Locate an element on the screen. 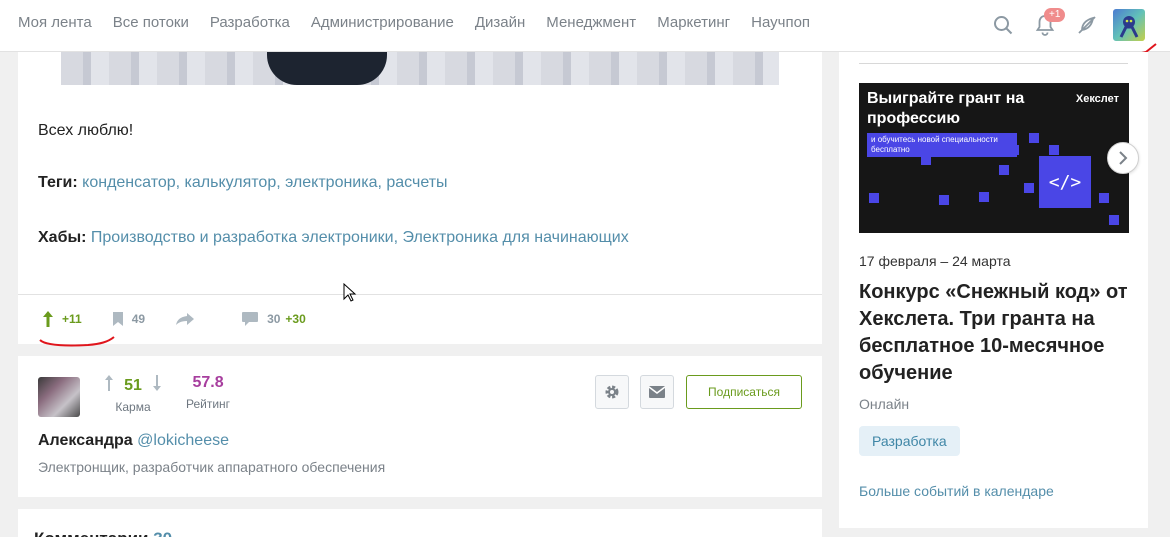  envelope-icon is located at coordinates (657, 392).